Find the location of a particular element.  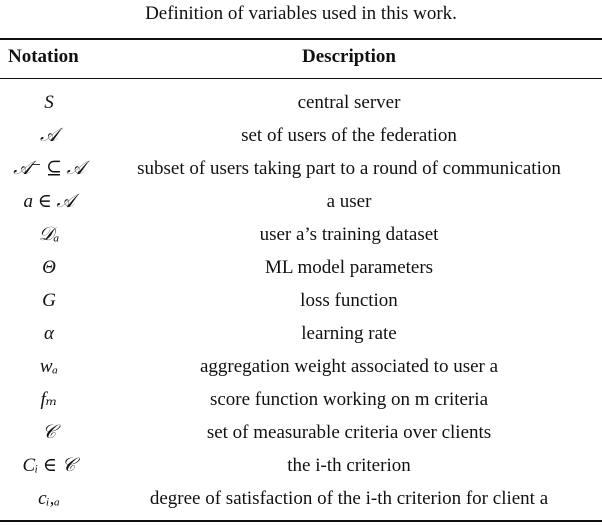

table-row: Cᵢ ∈ 𝒞 the i-th criterion is located at coordinates (301, 465).